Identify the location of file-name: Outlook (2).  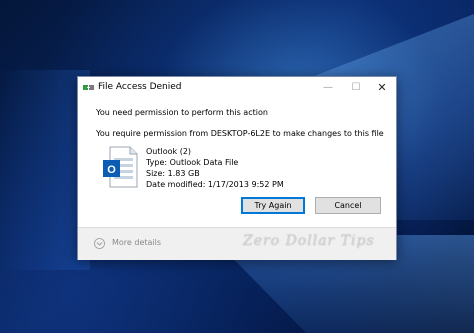
(169, 151).